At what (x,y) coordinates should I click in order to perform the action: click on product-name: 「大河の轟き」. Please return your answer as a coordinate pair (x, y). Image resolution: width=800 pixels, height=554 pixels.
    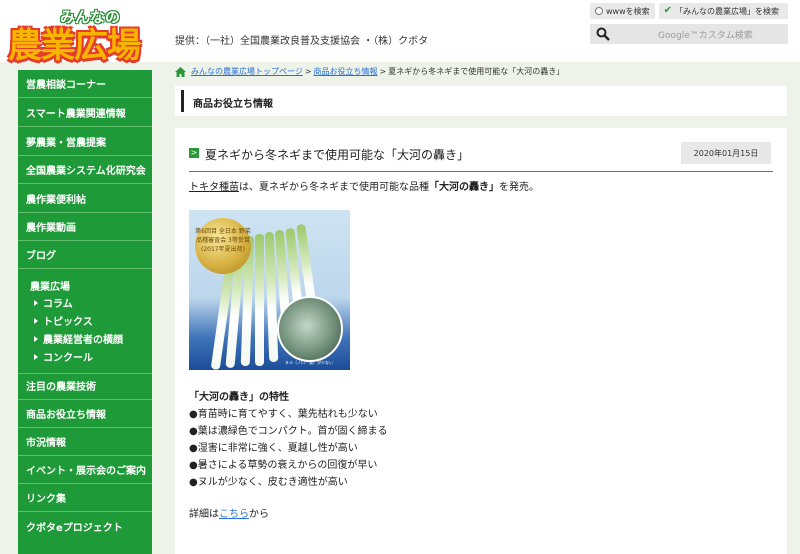
    Looking at the image, I should click on (464, 187).